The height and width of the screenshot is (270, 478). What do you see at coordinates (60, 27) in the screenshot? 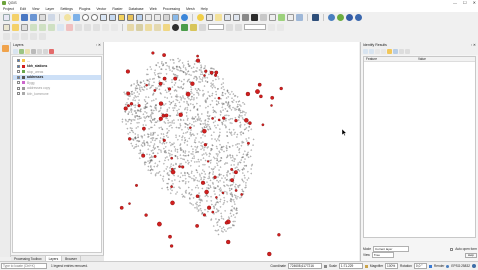
I see `vertex-tool-icon` at bounding box center [60, 27].